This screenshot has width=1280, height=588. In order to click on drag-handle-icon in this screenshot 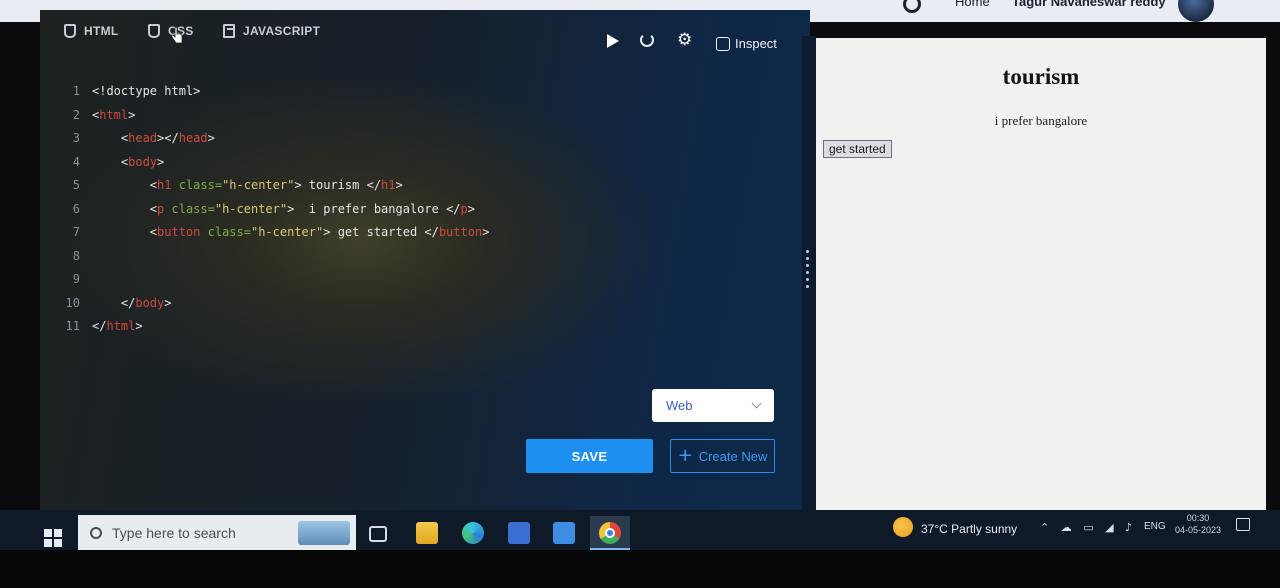, I will do `click(807, 269)`.